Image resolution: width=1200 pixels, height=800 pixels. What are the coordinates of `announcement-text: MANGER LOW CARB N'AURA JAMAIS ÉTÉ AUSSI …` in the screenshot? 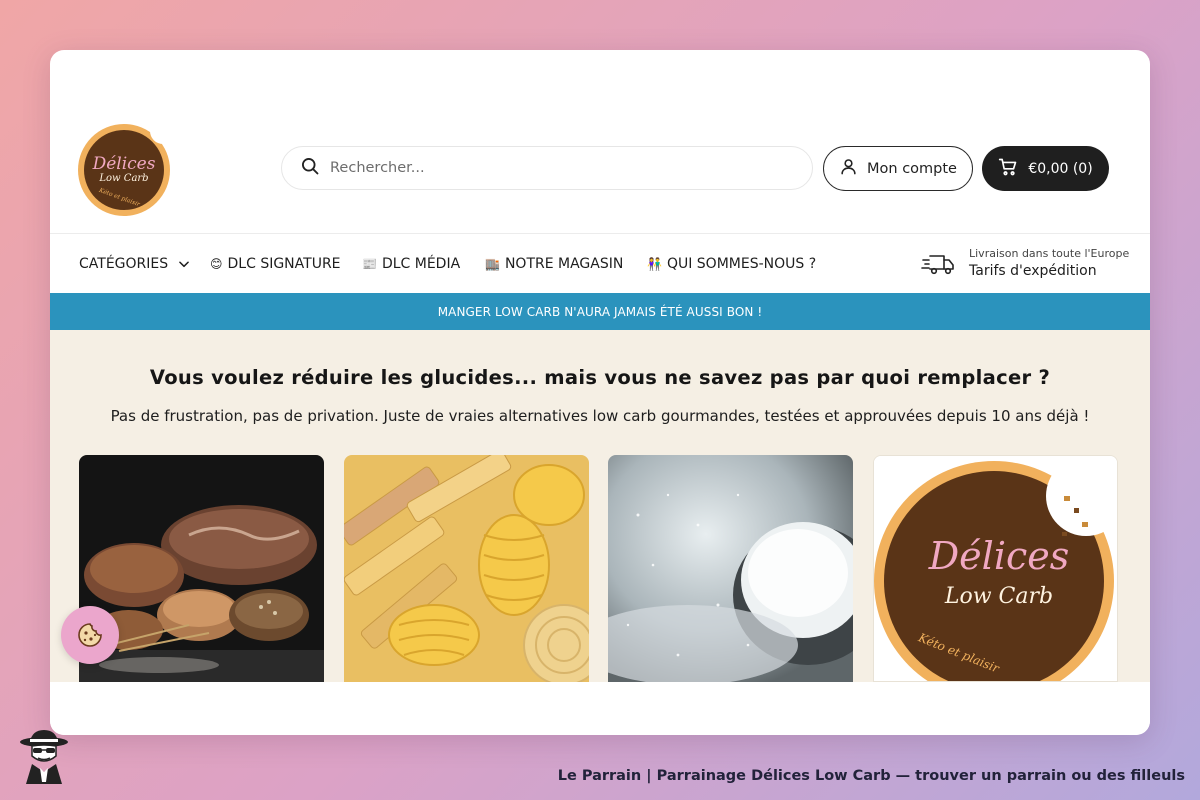 It's located at (600, 311).